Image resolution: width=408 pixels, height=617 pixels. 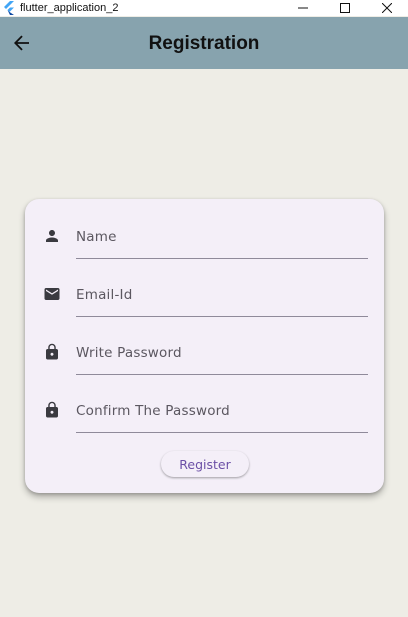 What do you see at coordinates (222, 411) in the screenshot?
I see `confirm-password-input` at bounding box center [222, 411].